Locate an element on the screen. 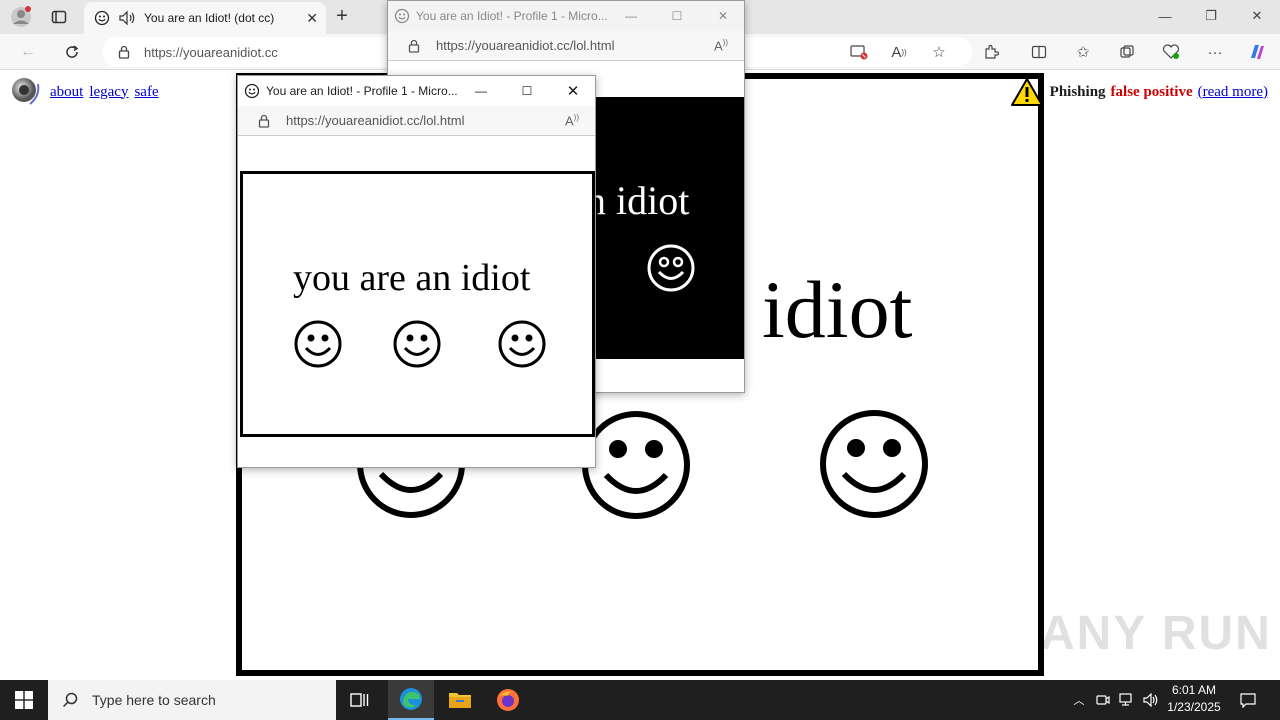 Image resolution: width=1280 pixels, height=720 pixels. search-icon is located at coordinates (70, 700).